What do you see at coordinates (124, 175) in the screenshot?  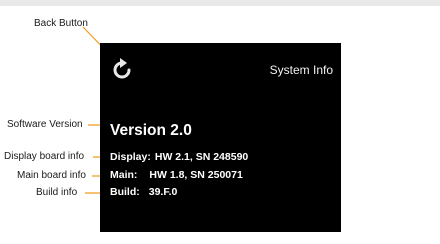 I see `main-label: Main:` at bounding box center [124, 175].